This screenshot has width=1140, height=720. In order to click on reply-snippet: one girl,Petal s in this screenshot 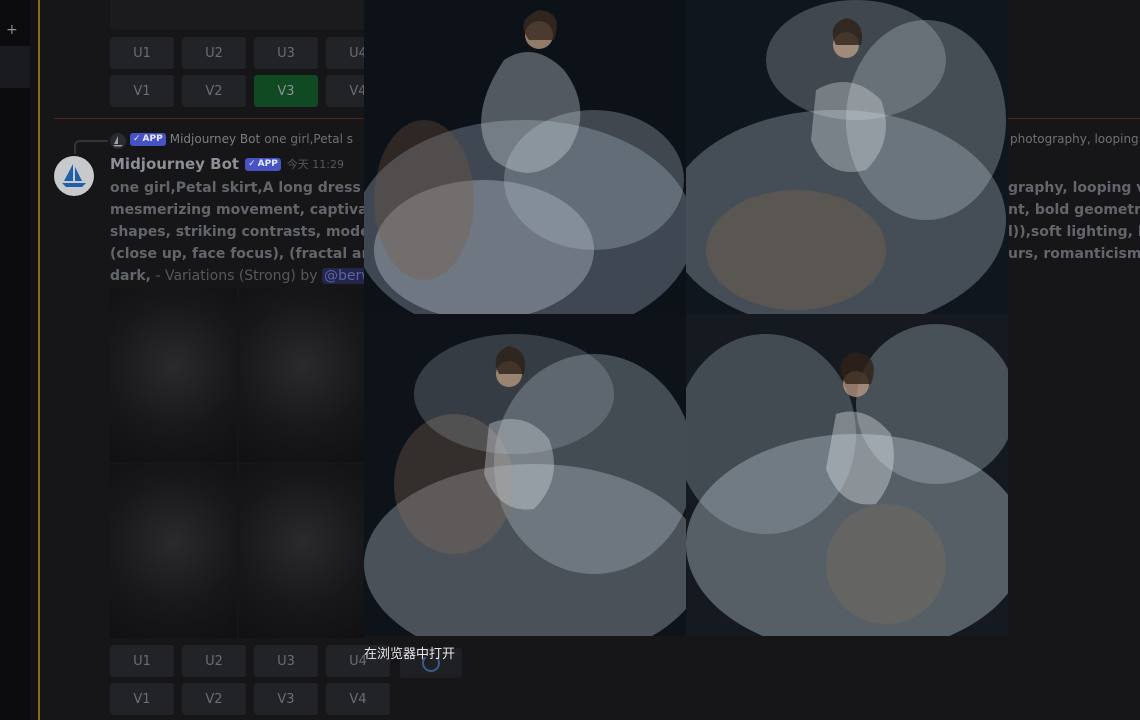, I will do `click(309, 139)`.